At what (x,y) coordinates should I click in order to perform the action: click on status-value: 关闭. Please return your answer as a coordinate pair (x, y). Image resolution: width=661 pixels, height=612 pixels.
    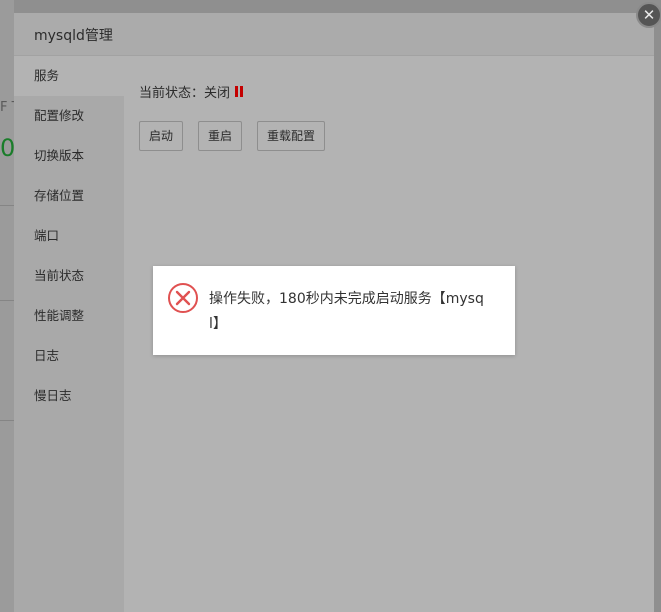
    Looking at the image, I should click on (217, 93).